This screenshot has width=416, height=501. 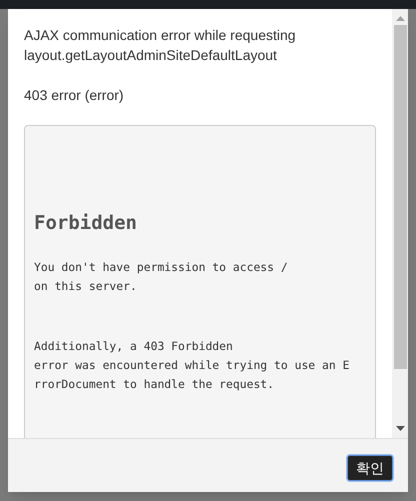 I want to click on scrollbar, so click(x=400, y=223).